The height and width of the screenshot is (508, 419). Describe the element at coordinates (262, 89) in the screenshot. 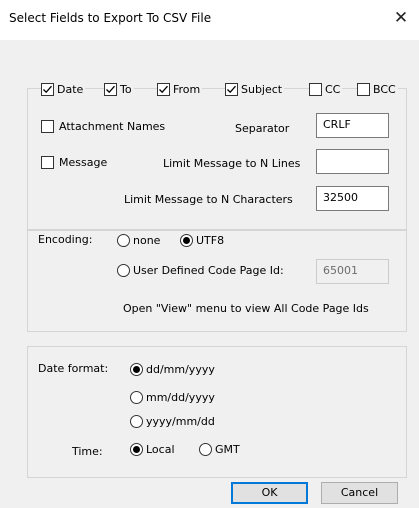

I see `field-subject-label: Subject` at that location.